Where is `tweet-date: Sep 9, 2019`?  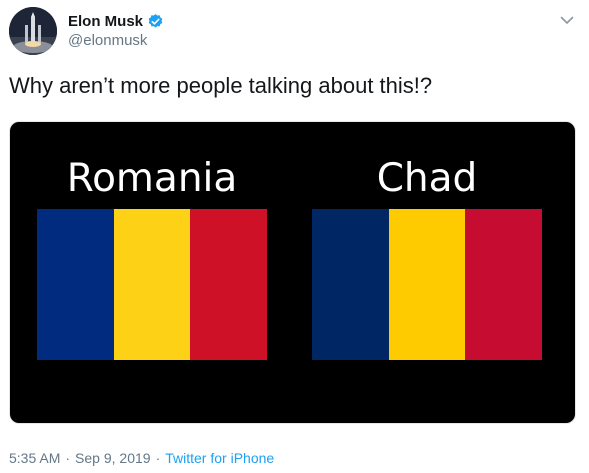
tweet-date: Sep 9, 2019 is located at coordinates (113, 458).